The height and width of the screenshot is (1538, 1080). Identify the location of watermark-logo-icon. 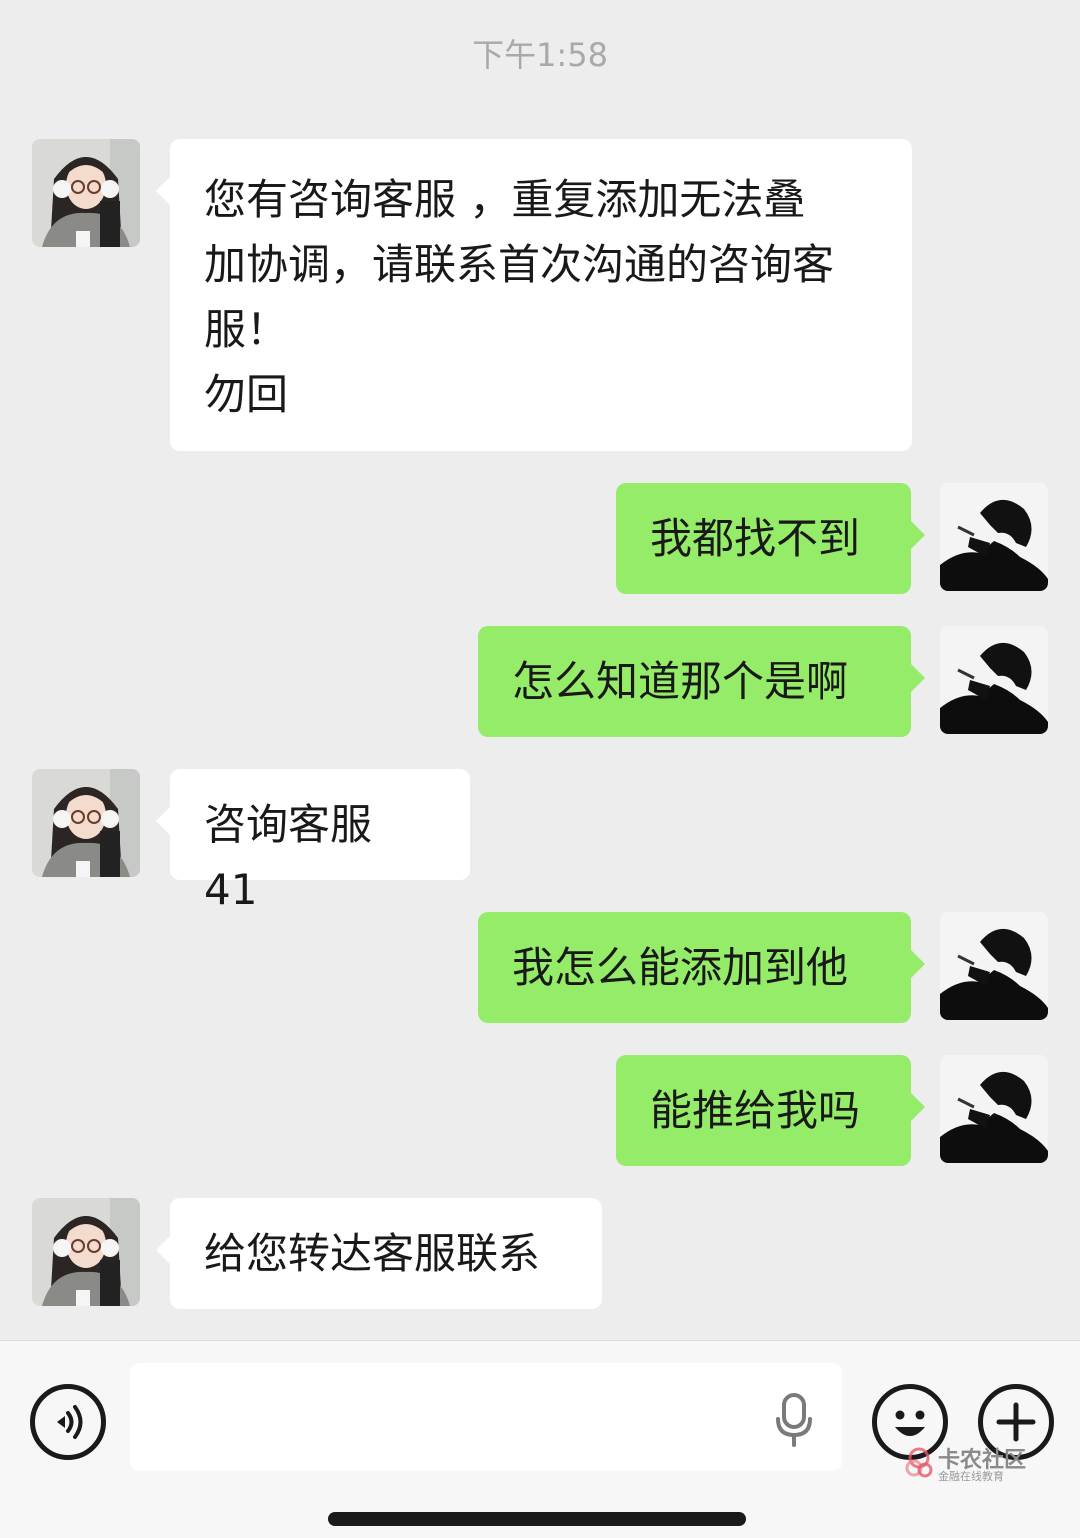
(919, 1462).